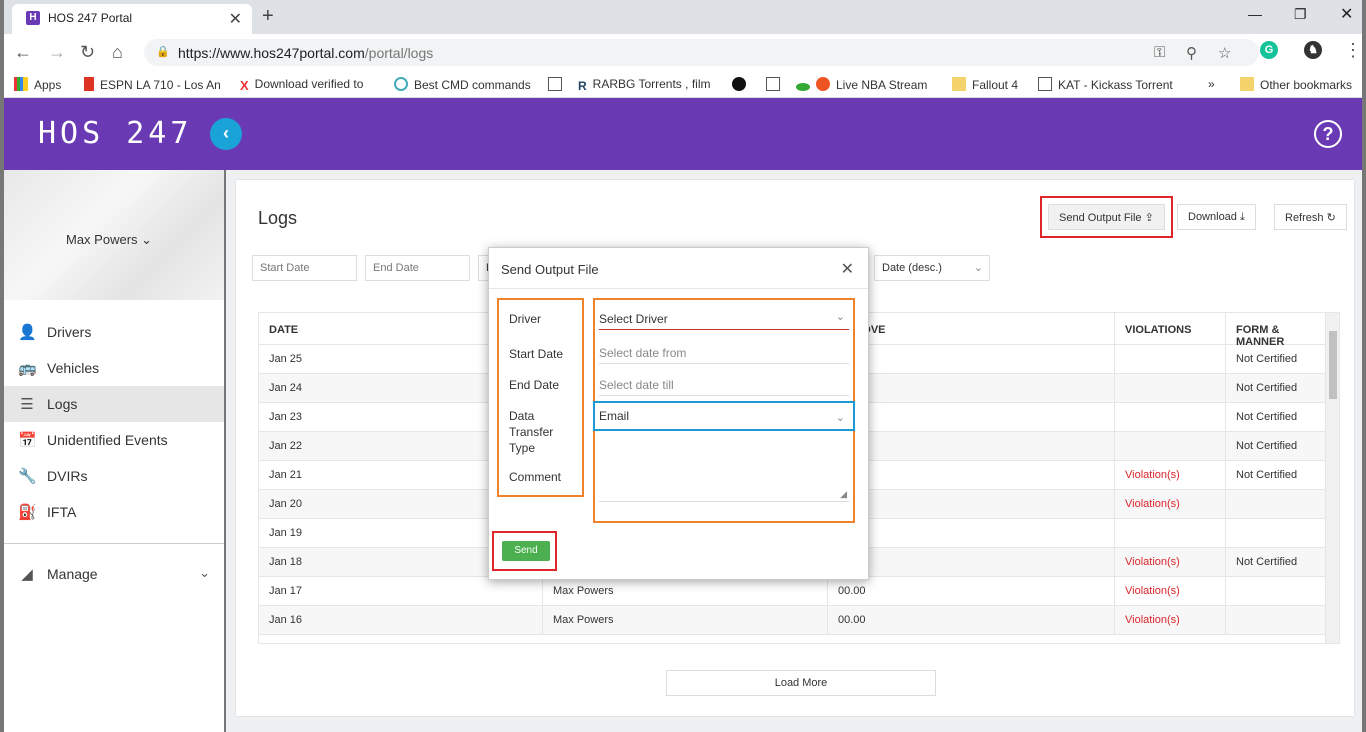  I want to click on home-icon: ⌂, so click(117, 52).